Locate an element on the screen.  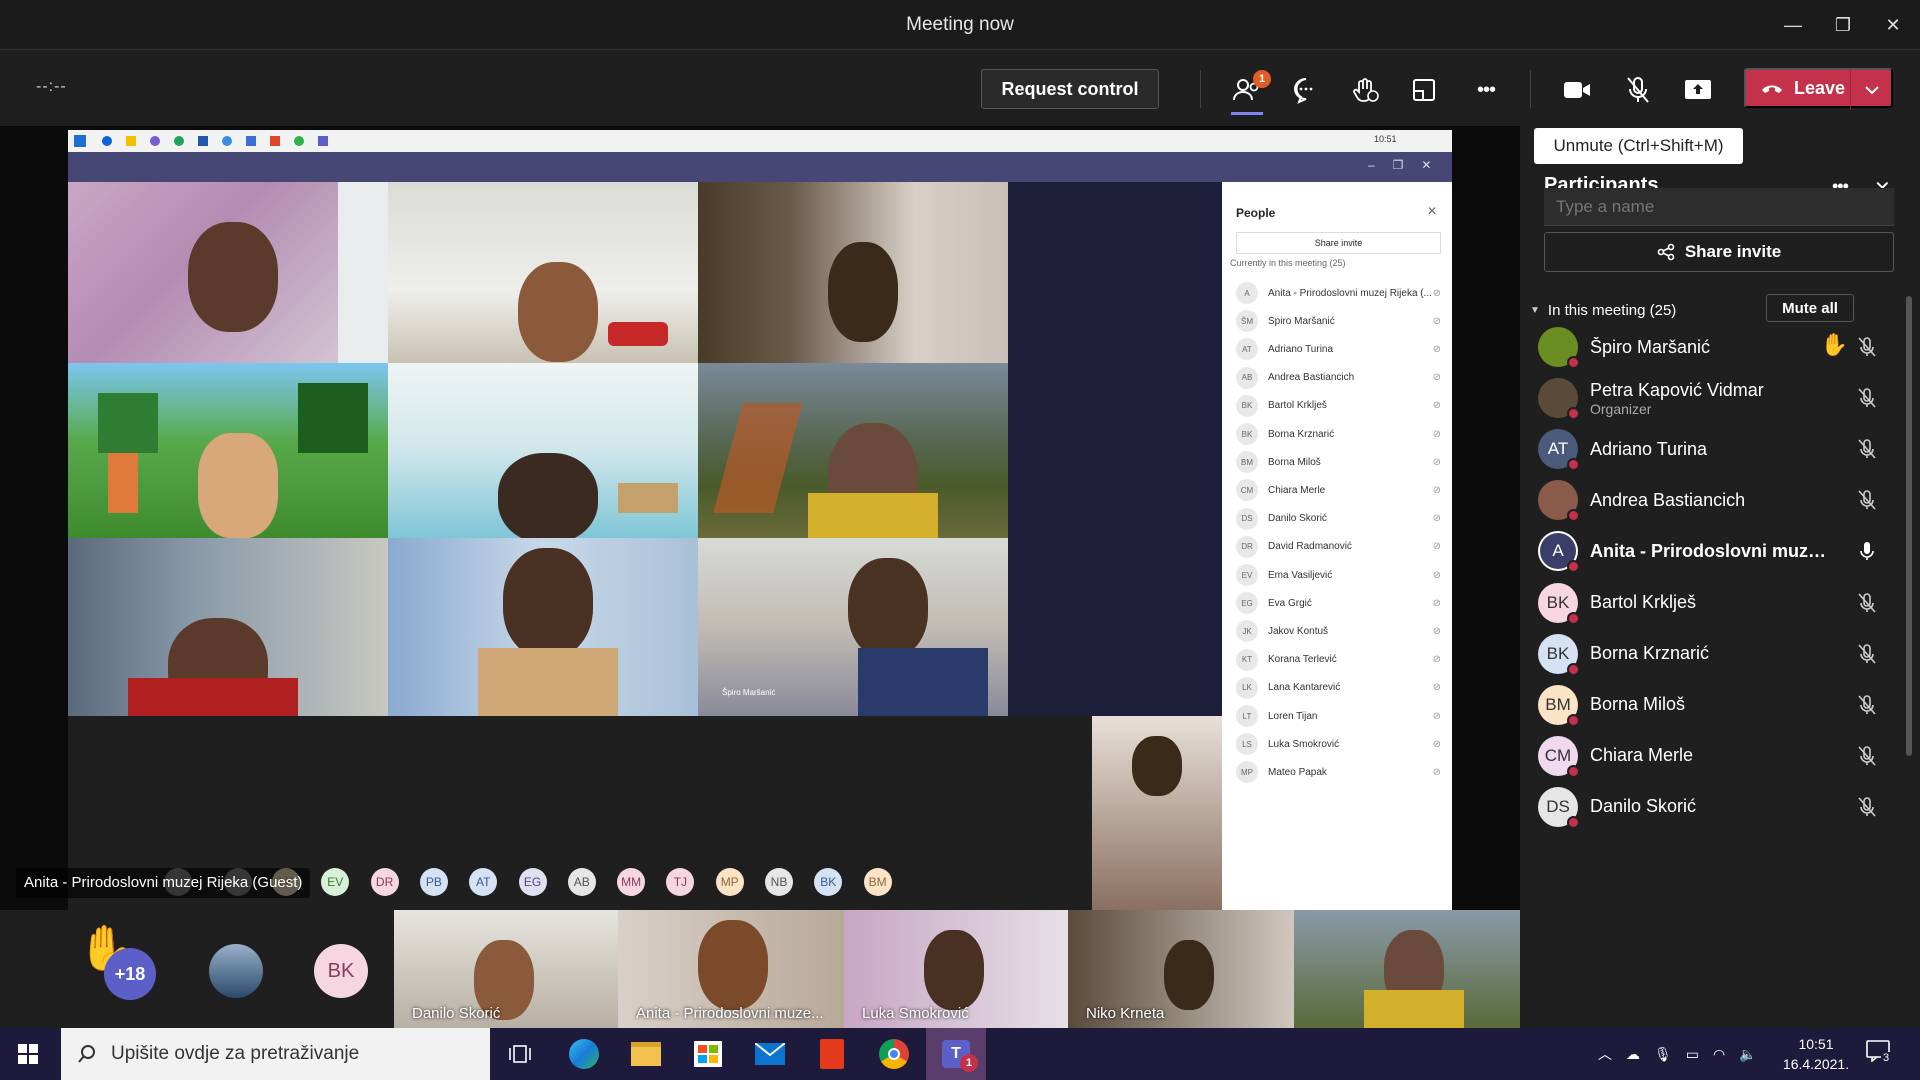
participant-row: BM Borna Miloš is located at coordinates (1719, 705).